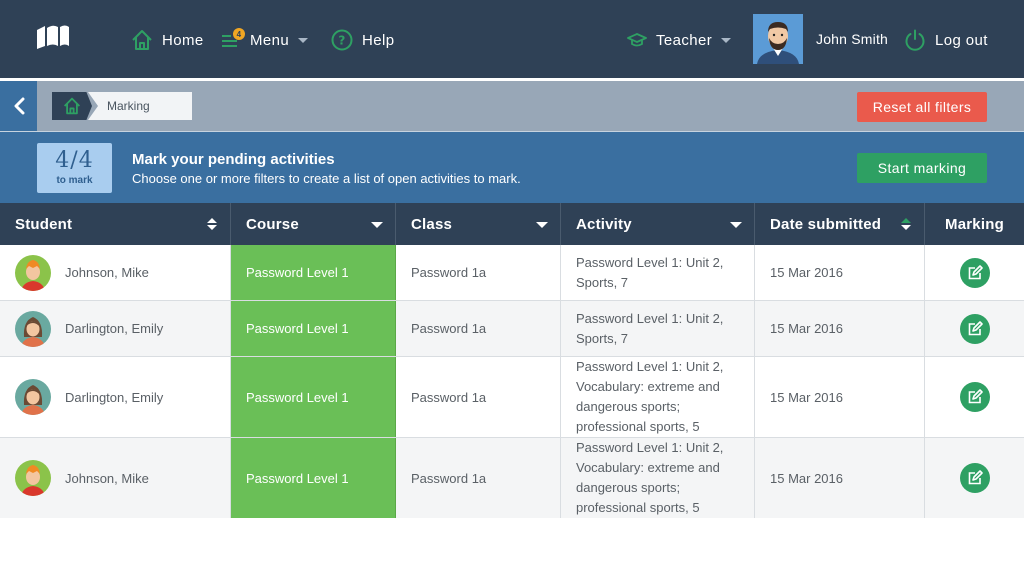 The image size is (1024, 562). What do you see at coordinates (915, 40) in the screenshot?
I see `power-icon` at bounding box center [915, 40].